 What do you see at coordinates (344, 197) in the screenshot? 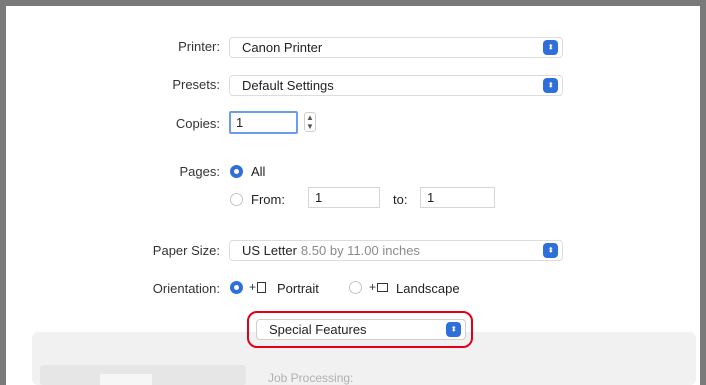
I see `pages-from-input: 1` at bounding box center [344, 197].